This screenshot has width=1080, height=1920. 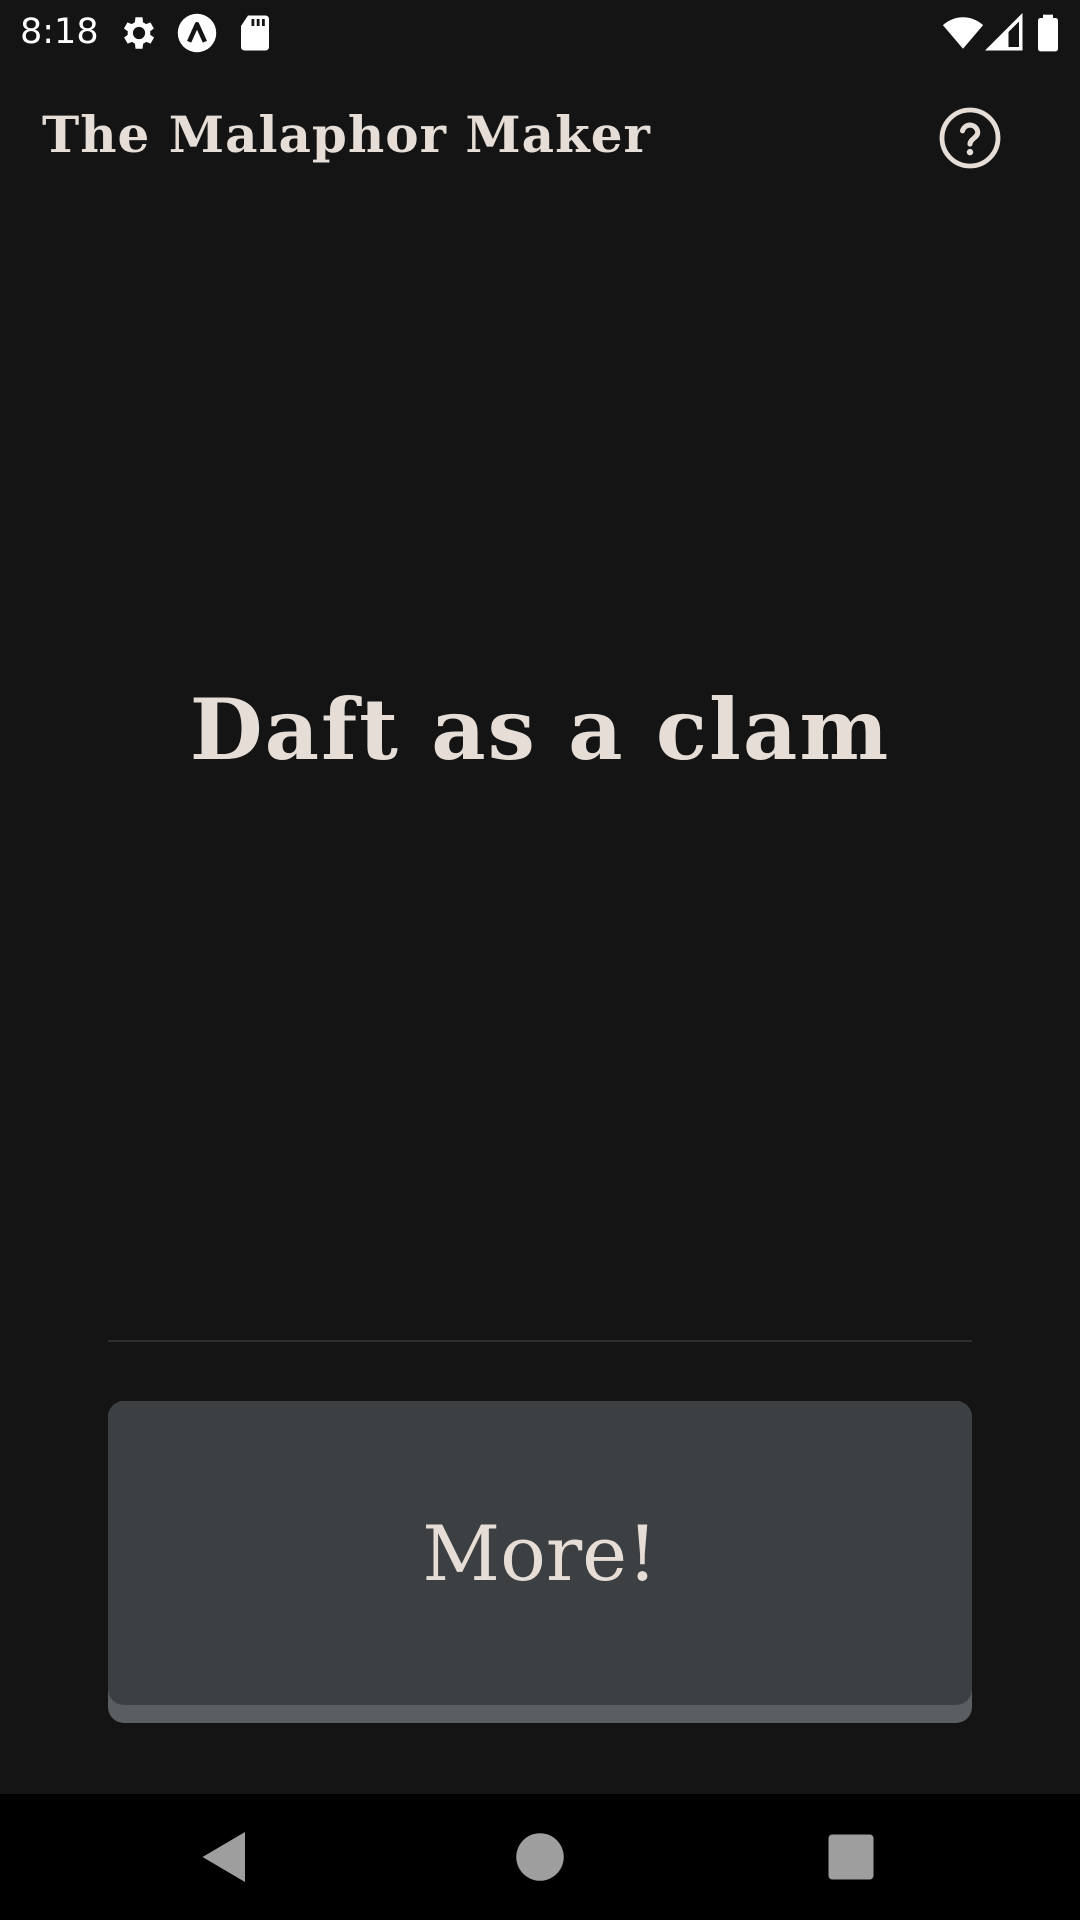 I want to click on settings-gear-icon, so click(x=139, y=33).